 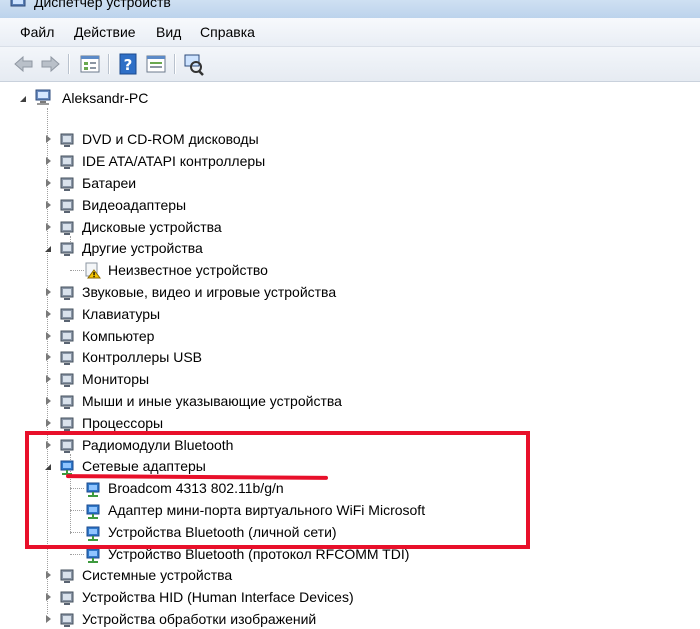 I want to click on window-title: Диспетчер устройств, so click(x=102, y=5).